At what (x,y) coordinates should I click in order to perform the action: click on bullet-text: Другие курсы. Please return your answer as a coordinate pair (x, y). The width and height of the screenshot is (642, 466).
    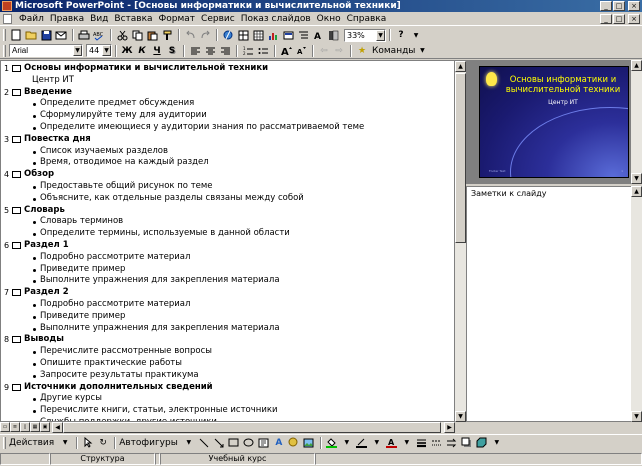
    Looking at the image, I should click on (71, 399).